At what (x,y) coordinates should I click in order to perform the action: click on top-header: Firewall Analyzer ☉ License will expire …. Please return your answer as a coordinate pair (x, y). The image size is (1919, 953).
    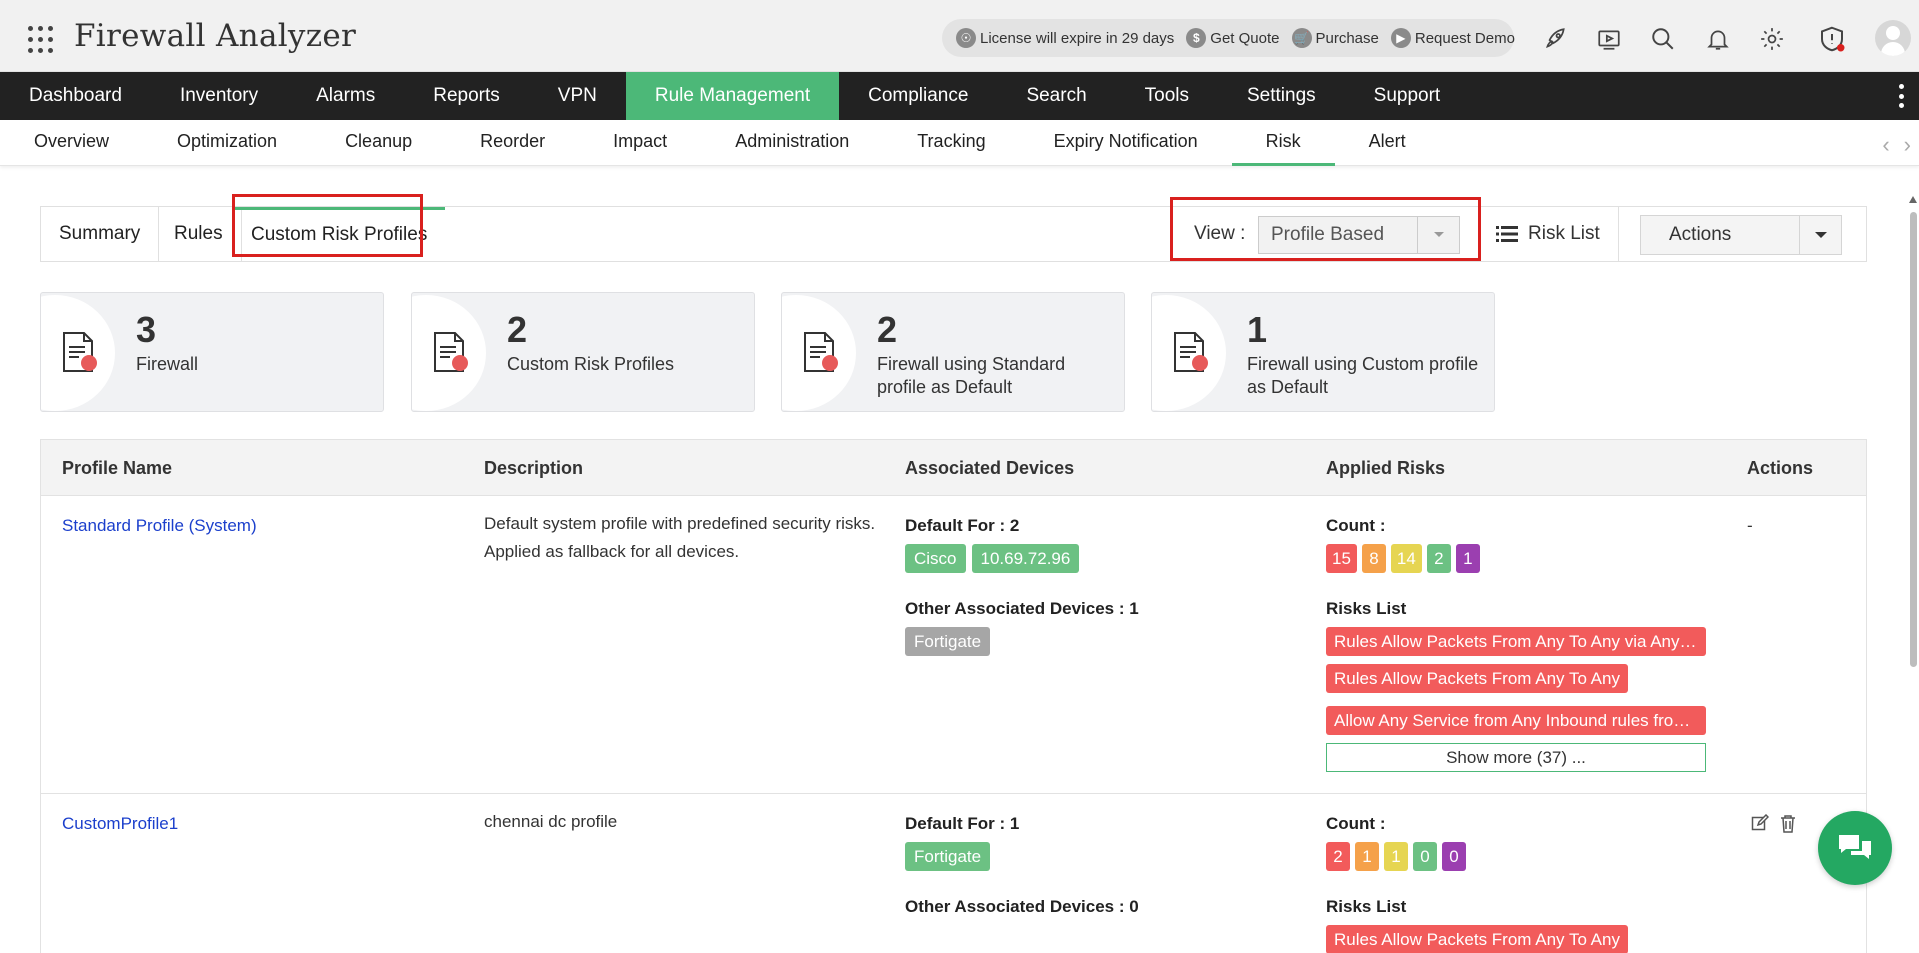
    Looking at the image, I should click on (959, 36).